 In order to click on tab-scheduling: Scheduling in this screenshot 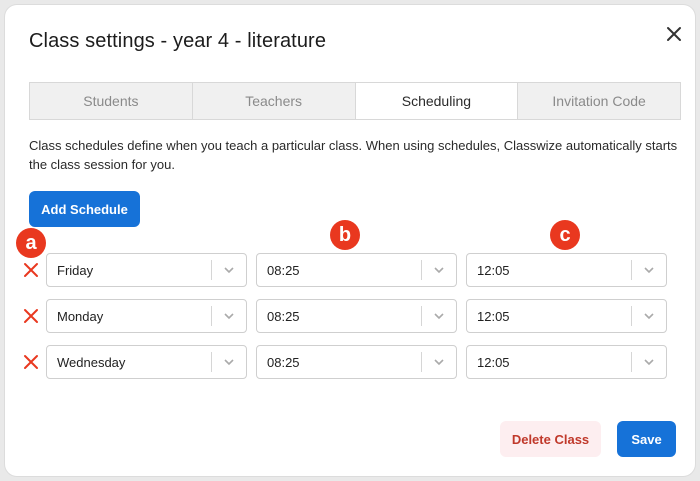, I will do `click(437, 101)`.